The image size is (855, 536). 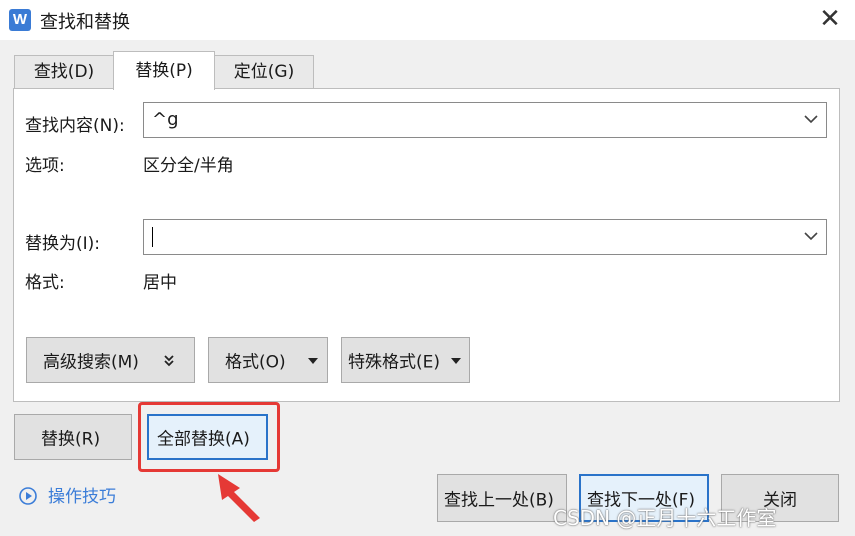 I want to click on double-chevron-down-icon, so click(x=169, y=361).